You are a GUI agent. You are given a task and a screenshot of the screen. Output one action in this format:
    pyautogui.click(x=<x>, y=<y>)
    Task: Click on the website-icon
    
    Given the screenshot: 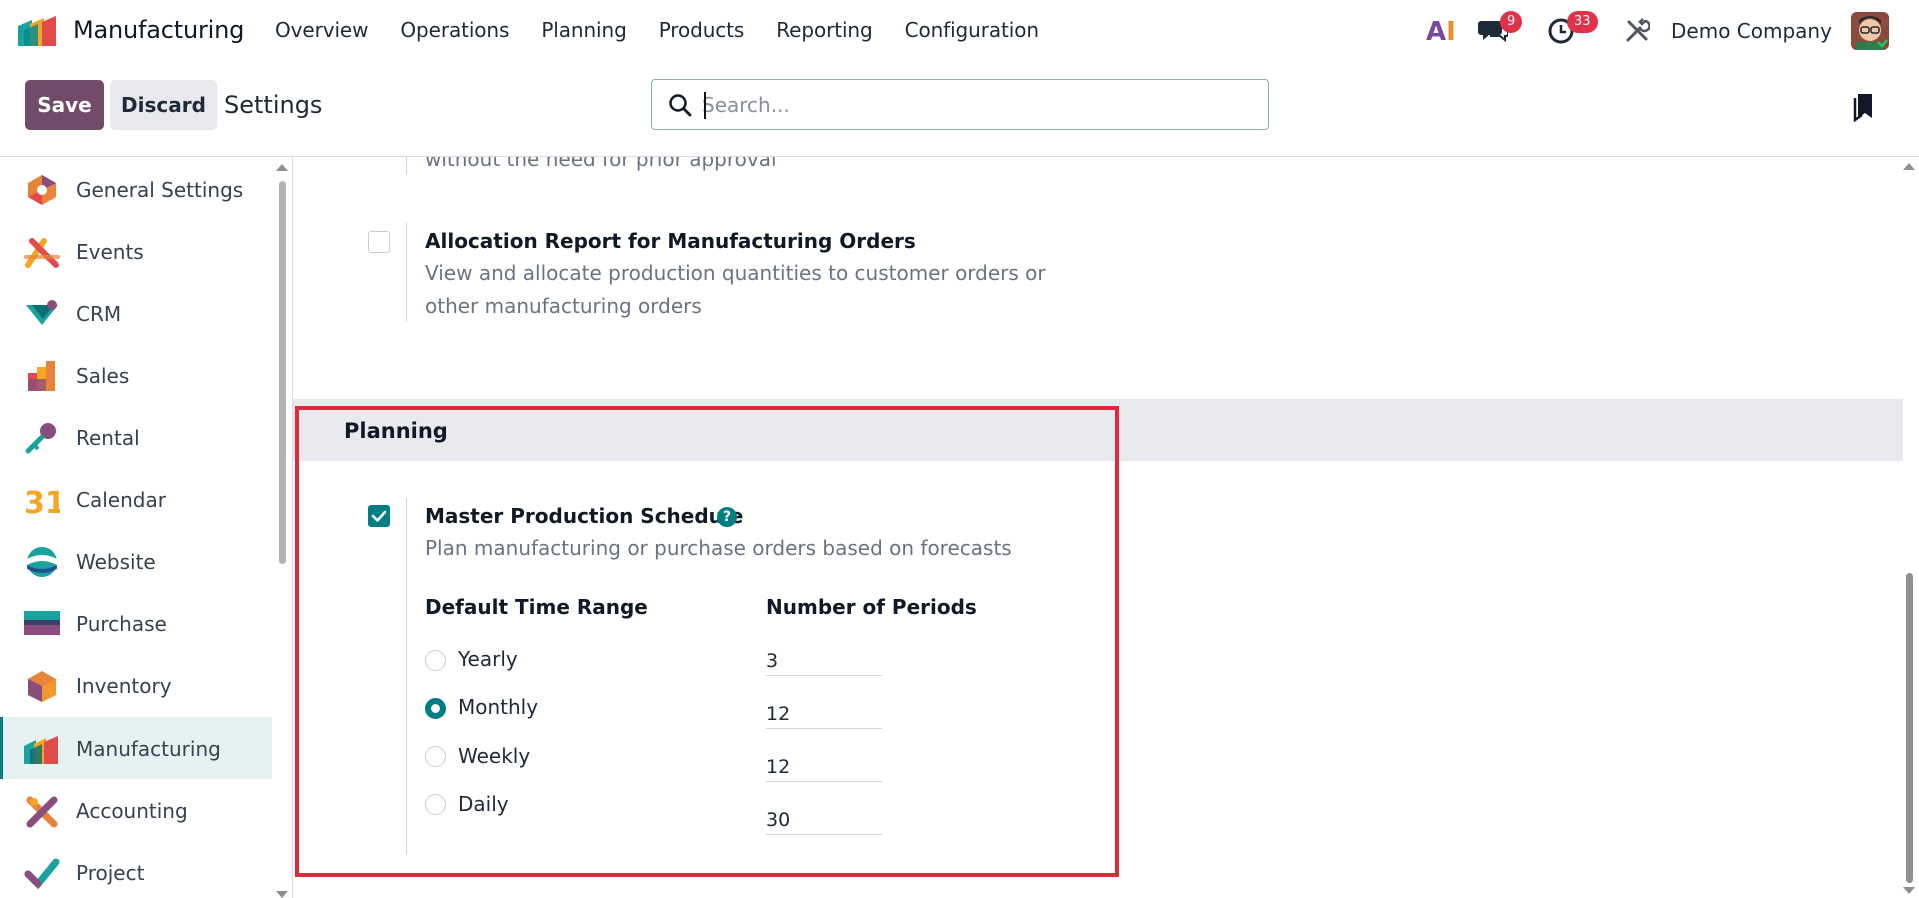 What is the action you would take?
    pyautogui.click(x=42, y=562)
    